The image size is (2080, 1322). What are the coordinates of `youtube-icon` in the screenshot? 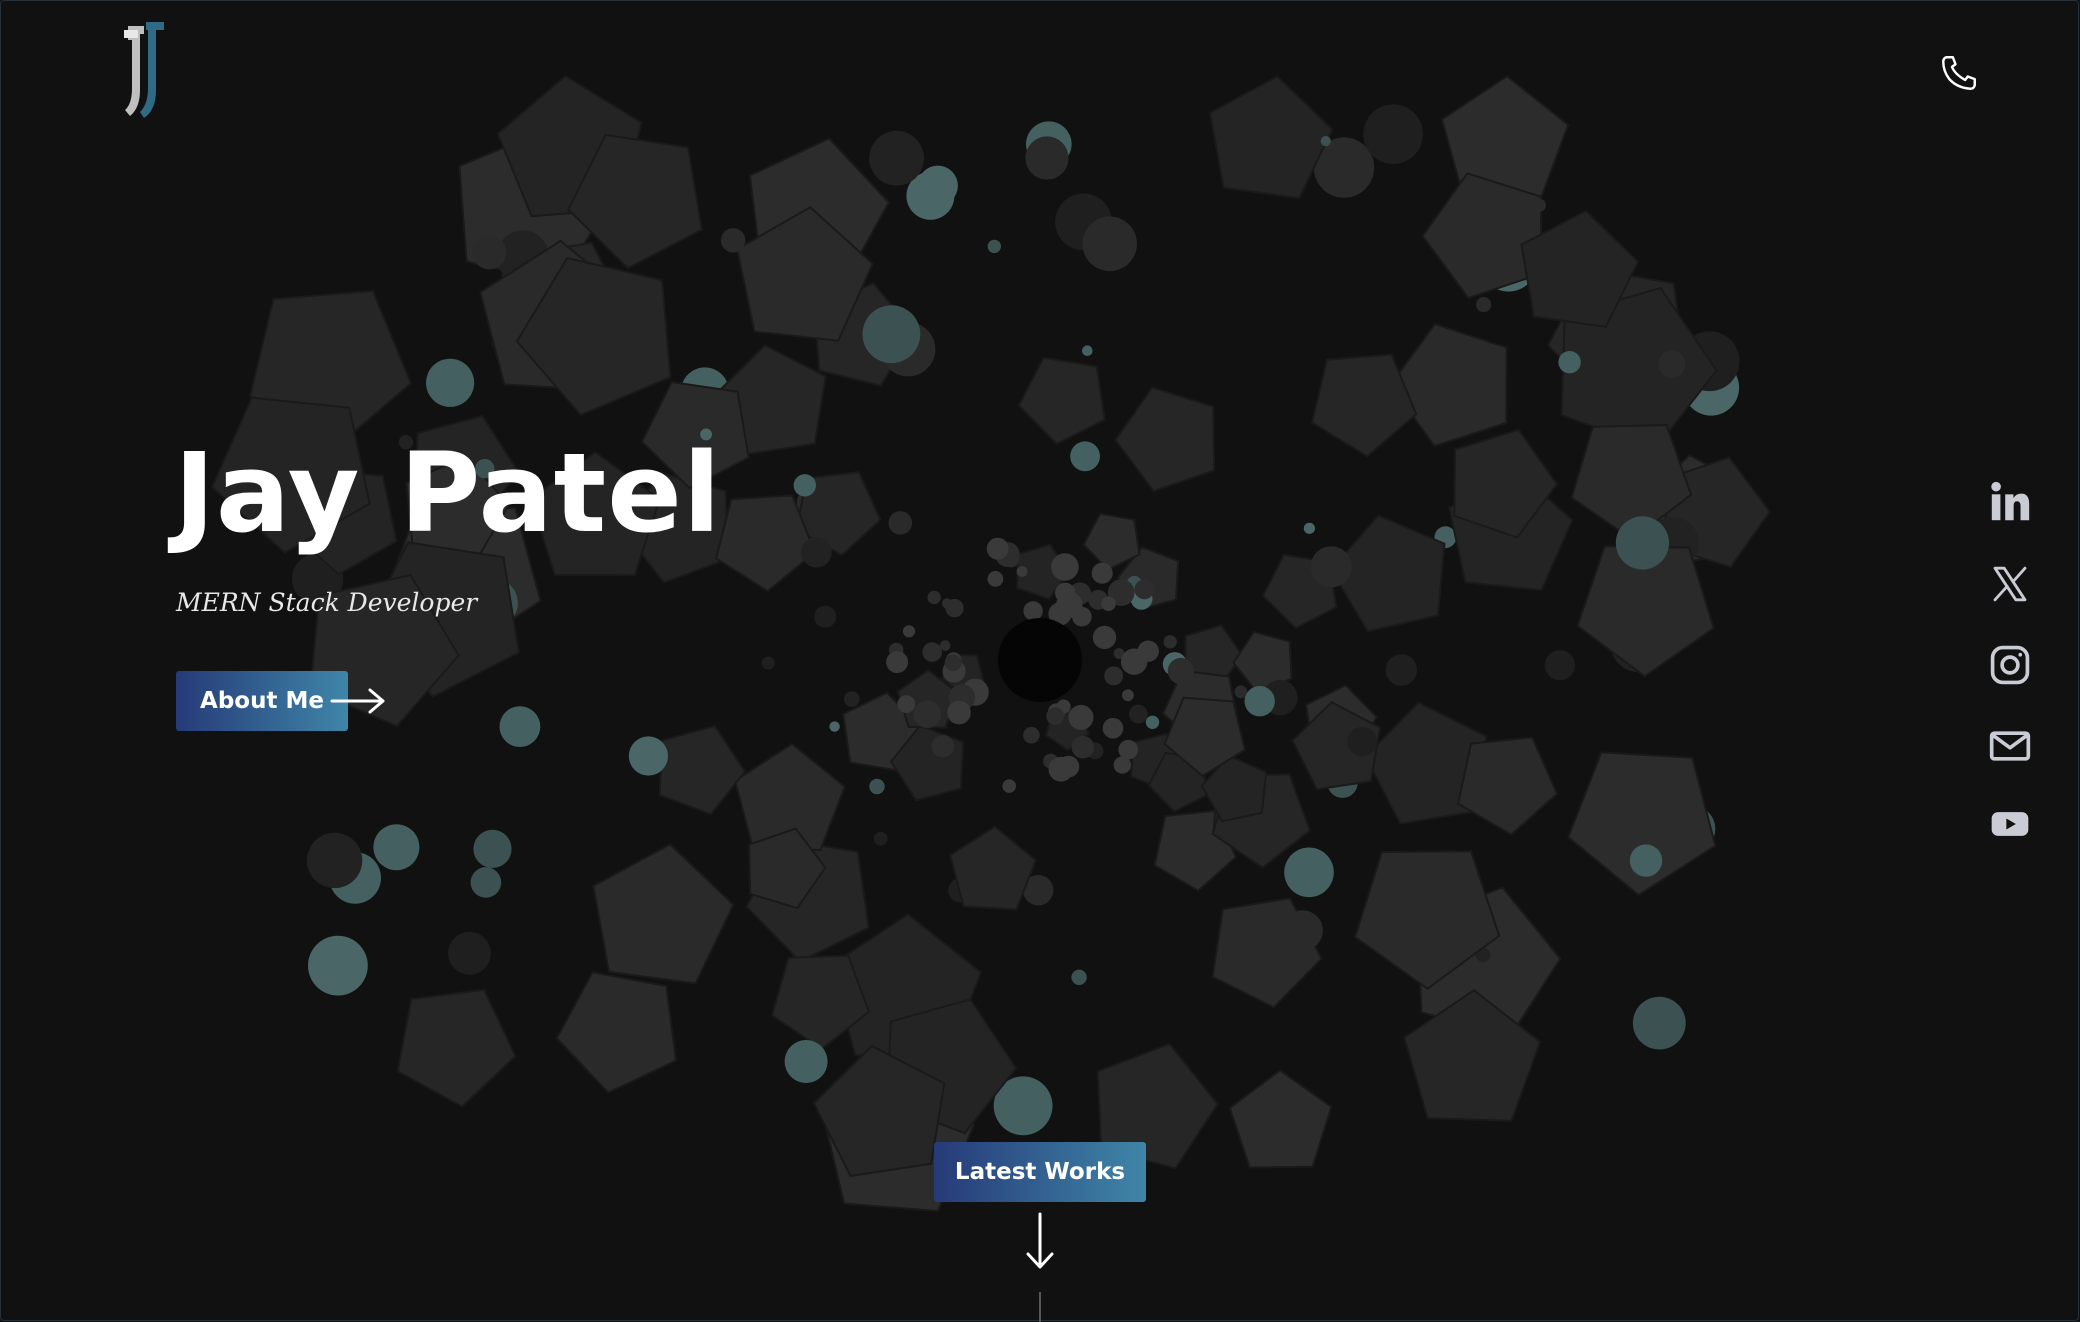 It's located at (2010, 824).